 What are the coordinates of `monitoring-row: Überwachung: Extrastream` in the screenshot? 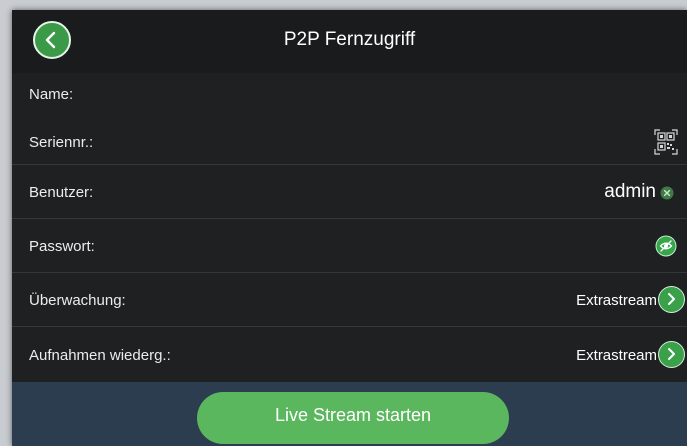 It's located at (349, 300).